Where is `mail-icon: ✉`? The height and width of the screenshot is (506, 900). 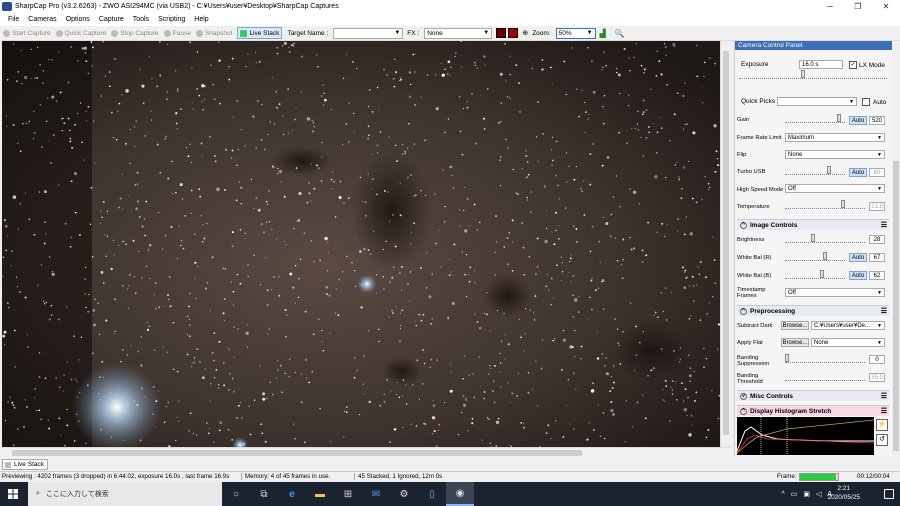
mail-icon: ✉ is located at coordinates (376, 494).